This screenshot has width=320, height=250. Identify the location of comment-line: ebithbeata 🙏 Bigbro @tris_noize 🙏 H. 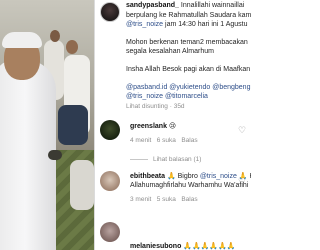
(190, 177).